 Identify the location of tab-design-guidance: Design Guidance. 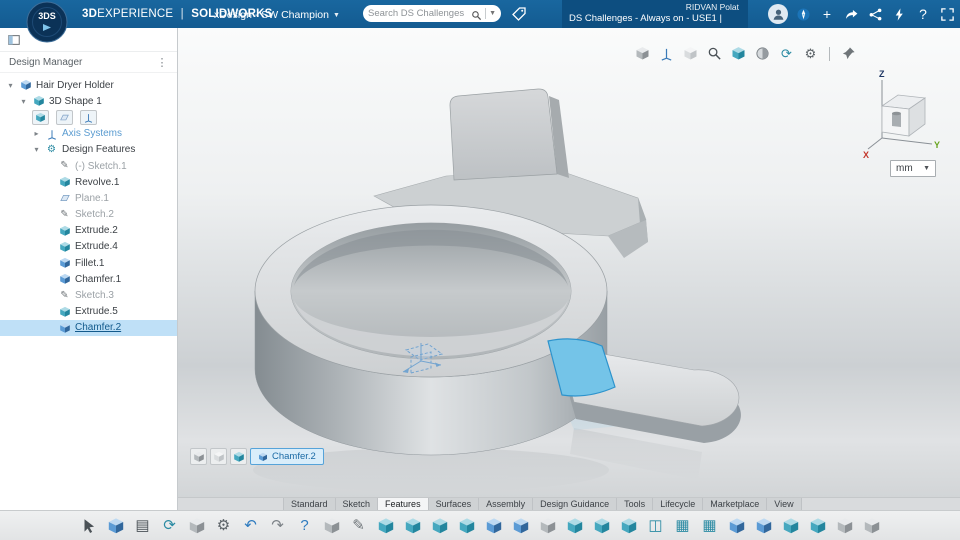
(575, 504).